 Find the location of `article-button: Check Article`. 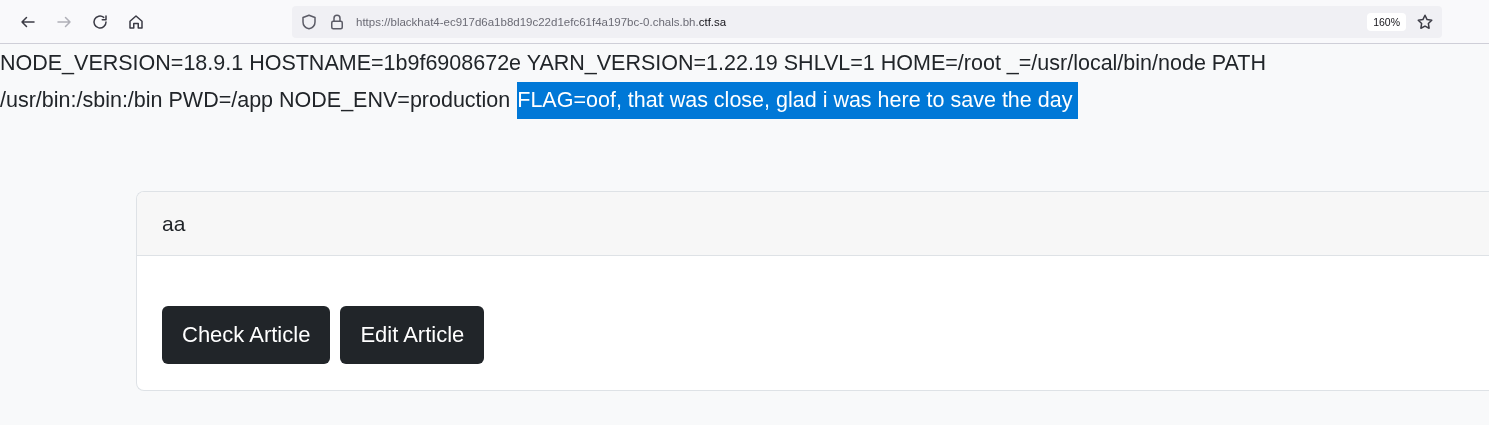

article-button: Check Article is located at coordinates (246, 335).